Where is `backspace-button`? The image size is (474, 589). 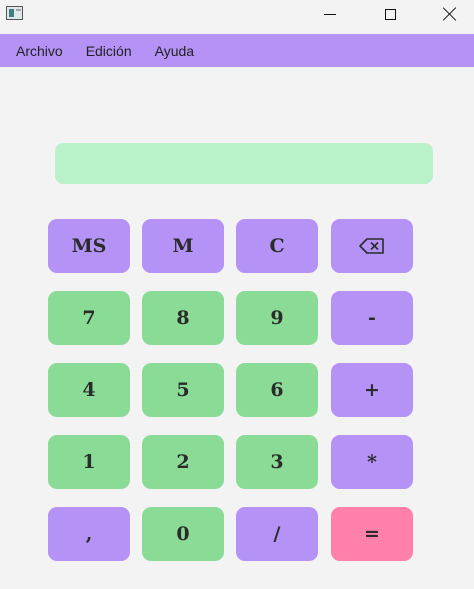
backspace-button is located at coordinates (372, 246).